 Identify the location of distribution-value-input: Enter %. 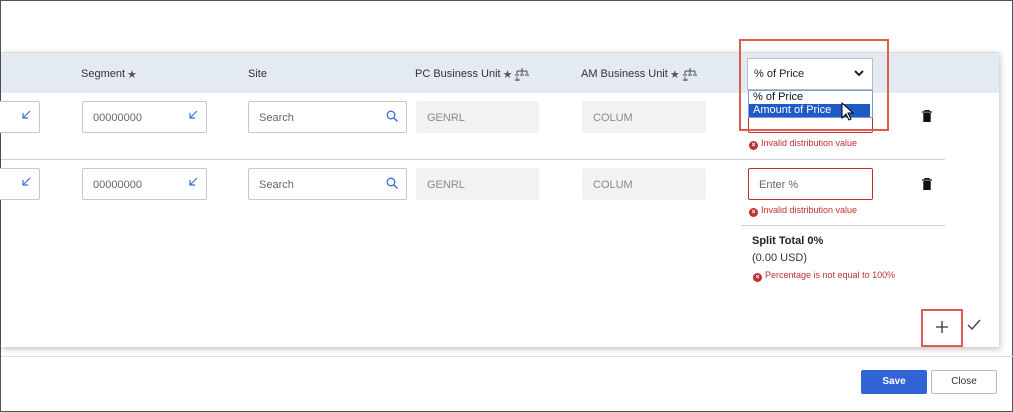
(810, 184).